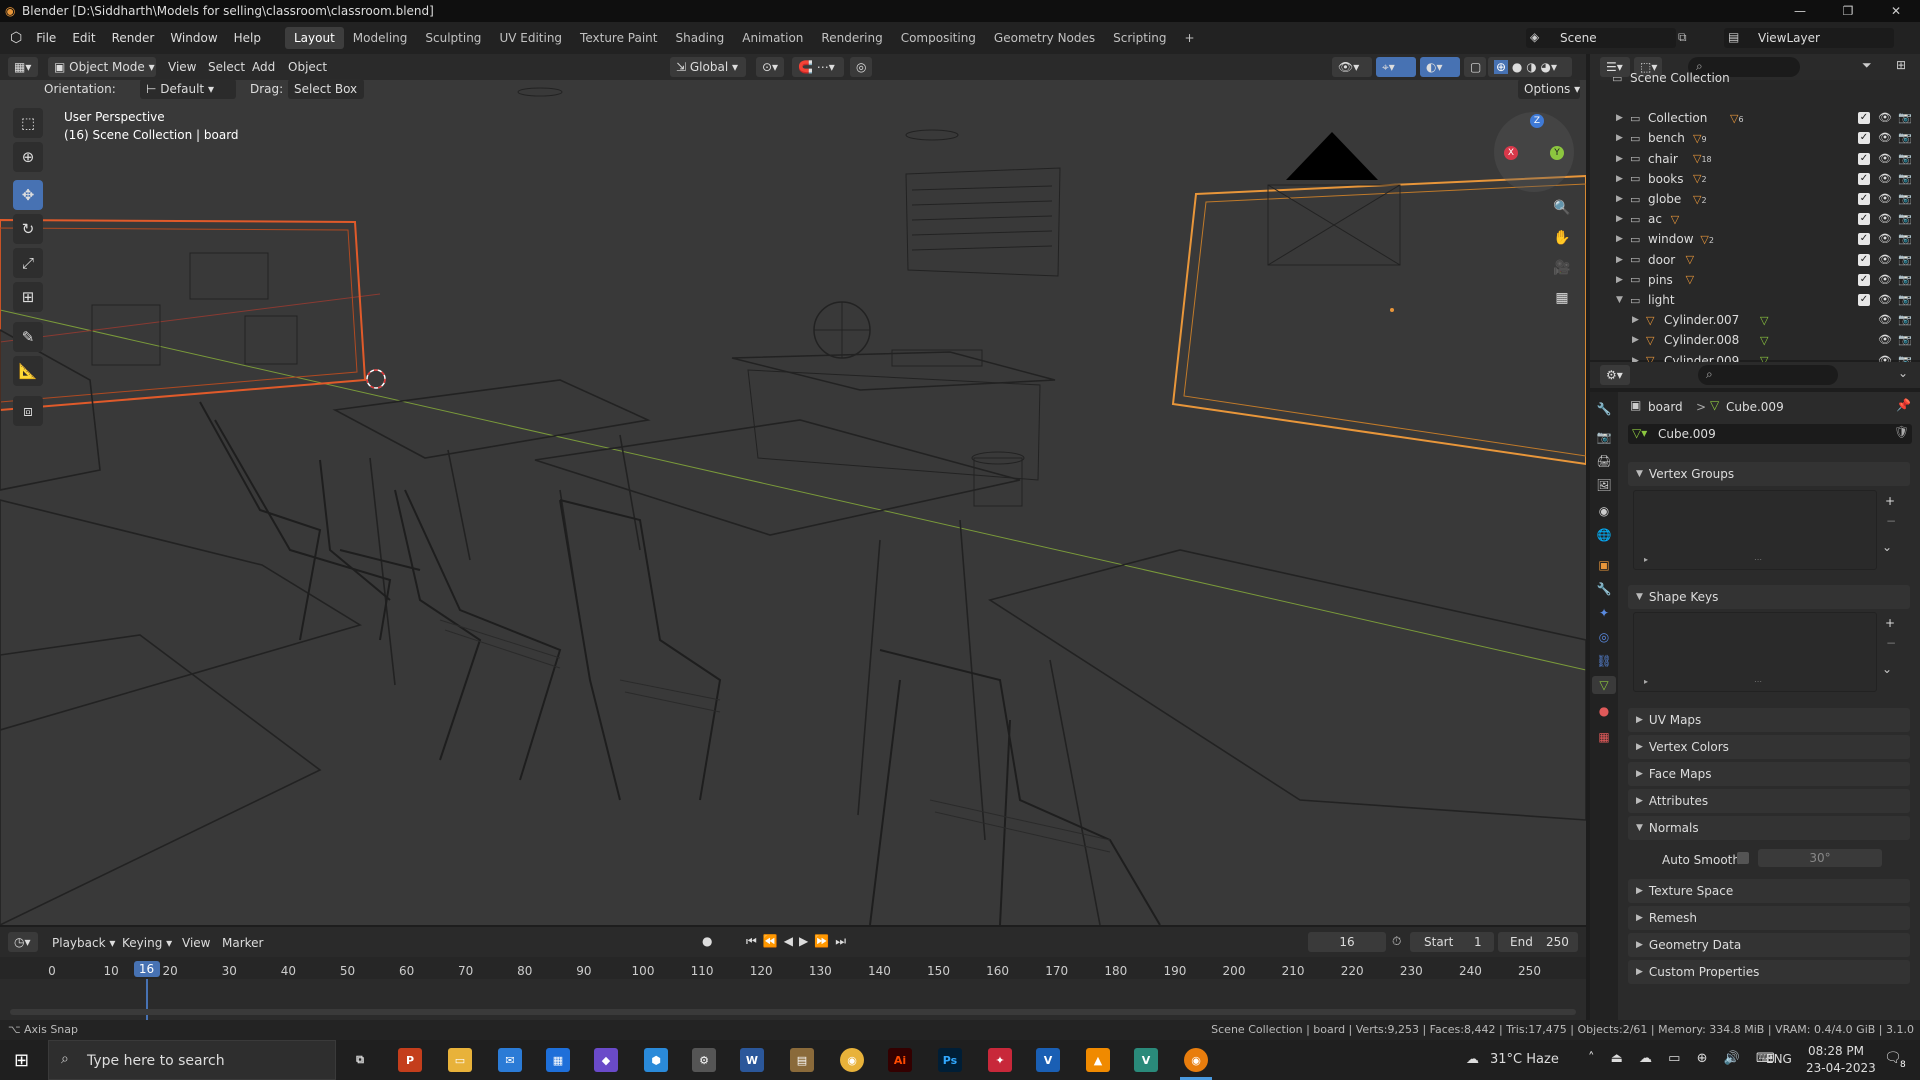 Image resolution: width=1920 pixels, height=1080 pixels. What do you see at coordinates (1501, 67) in the screenshot?
I see `wireframe-shading-icon: ⊕` at bounding box center [1501, 67].